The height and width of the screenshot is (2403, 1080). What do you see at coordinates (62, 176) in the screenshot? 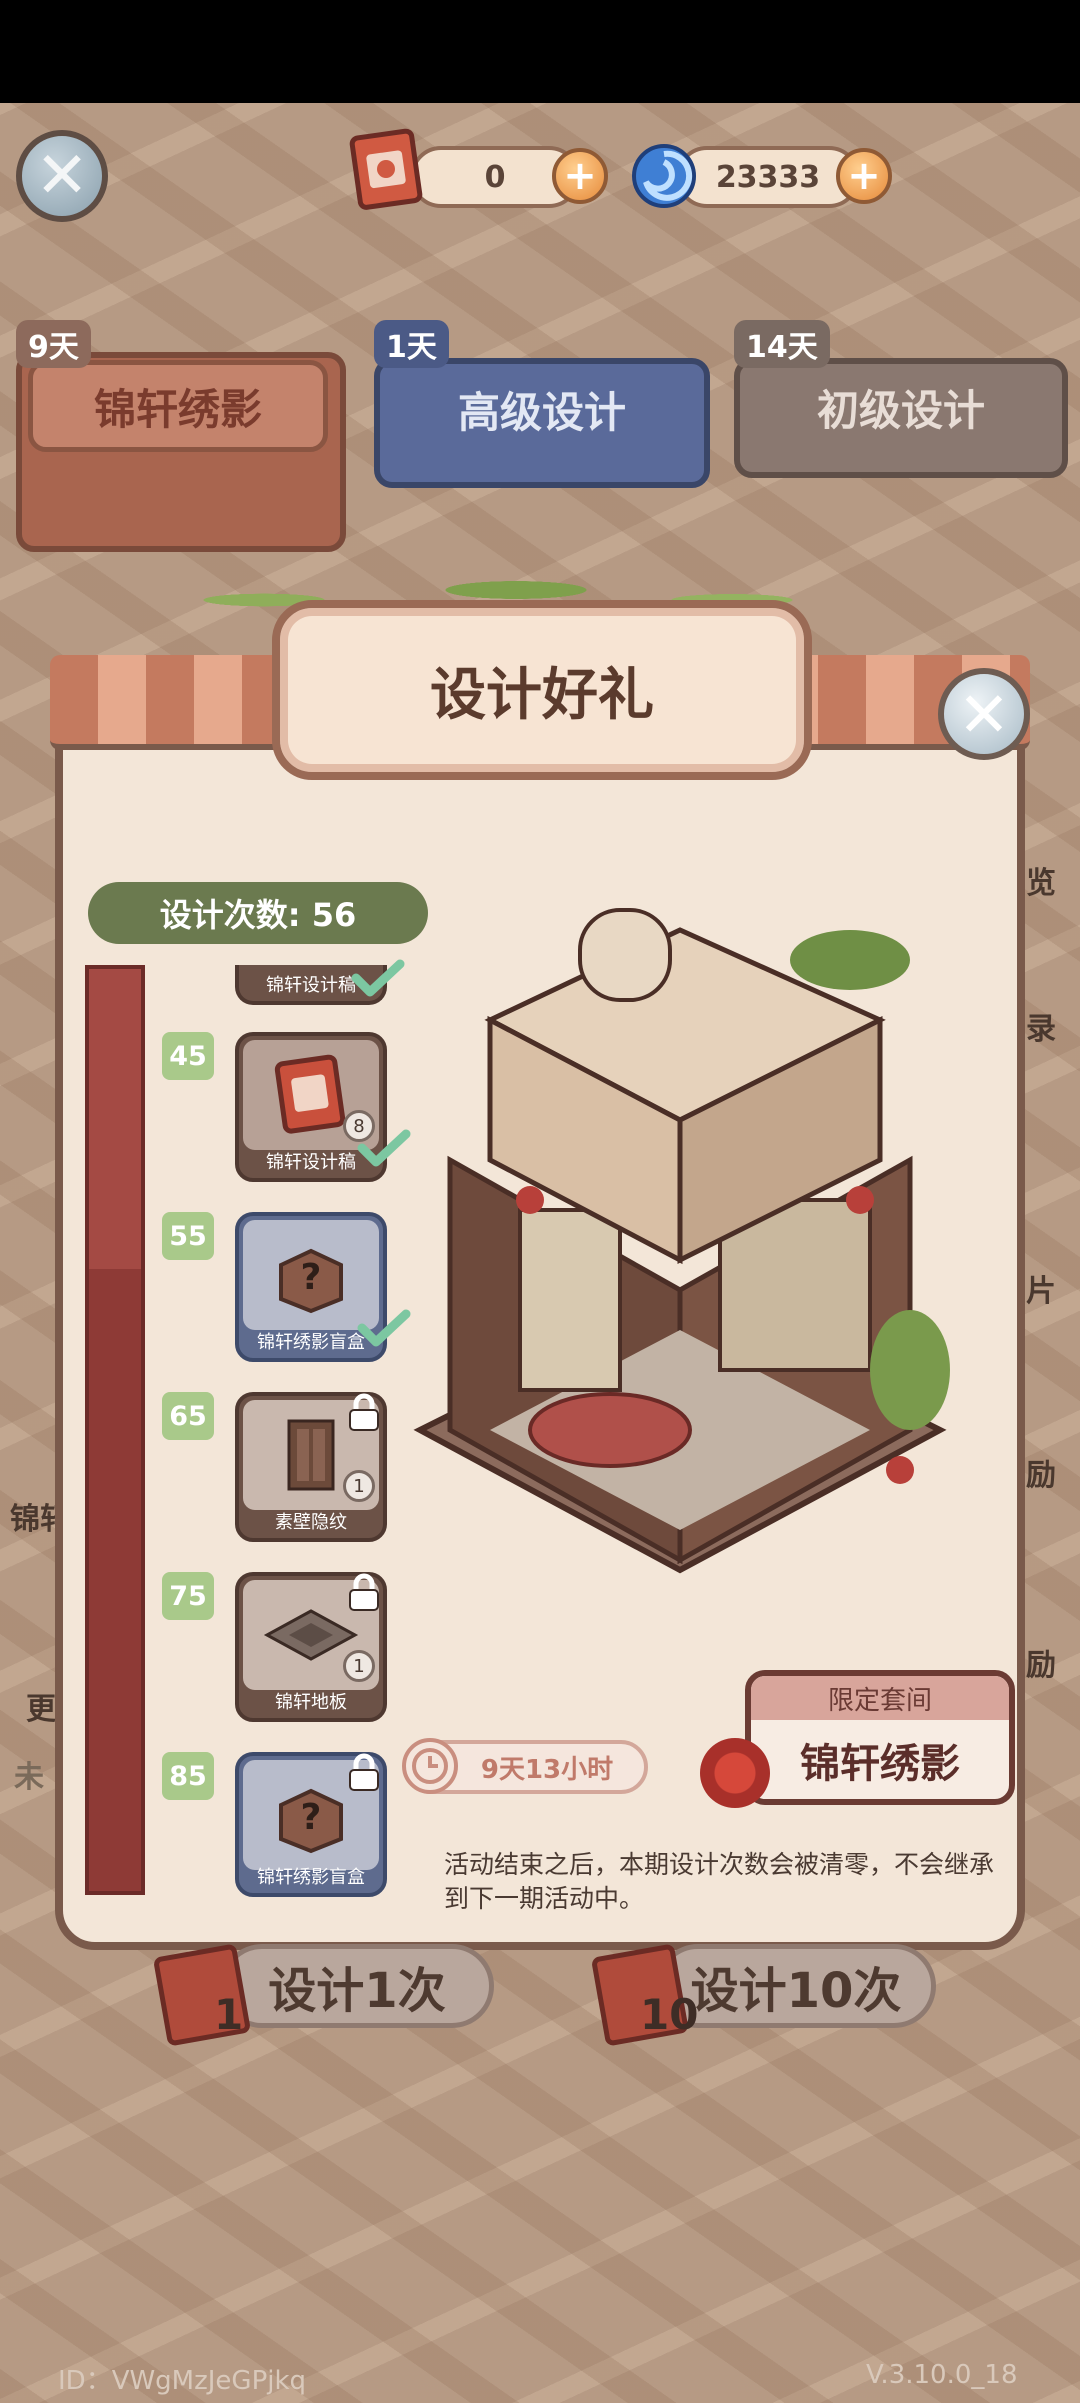
I see `close-icon: ✕` at bounding box center [62, 176].